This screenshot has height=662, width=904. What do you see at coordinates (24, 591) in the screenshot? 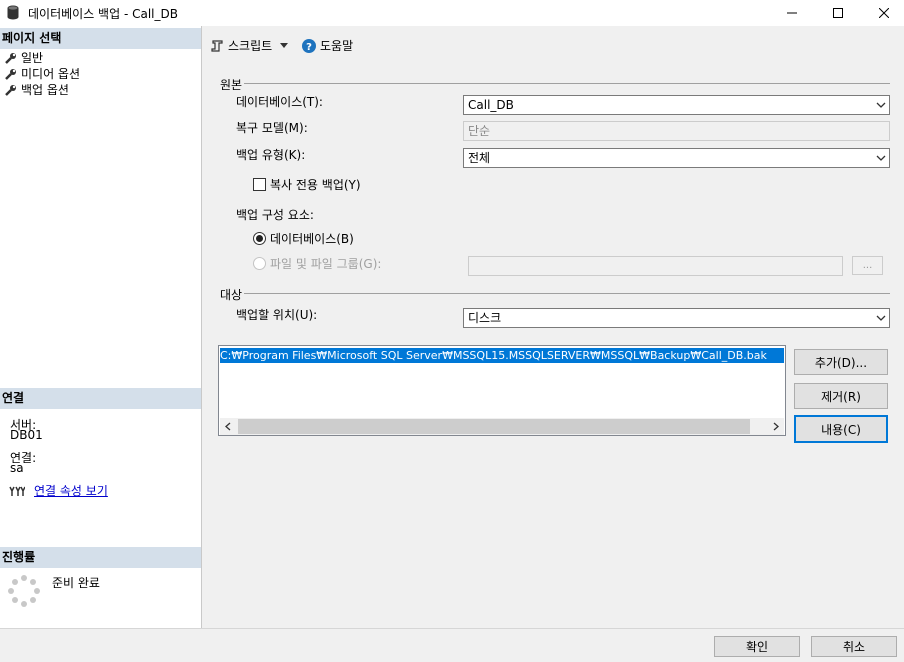
I see `progress-spinner-icon` at bounding box center [24, 591].